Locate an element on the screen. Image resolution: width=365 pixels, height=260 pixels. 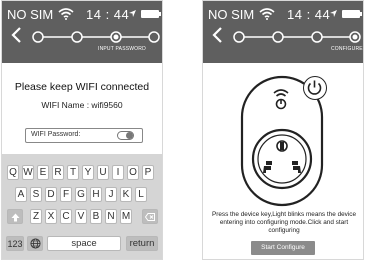
key-g: G is located at coordinates (81, 194).